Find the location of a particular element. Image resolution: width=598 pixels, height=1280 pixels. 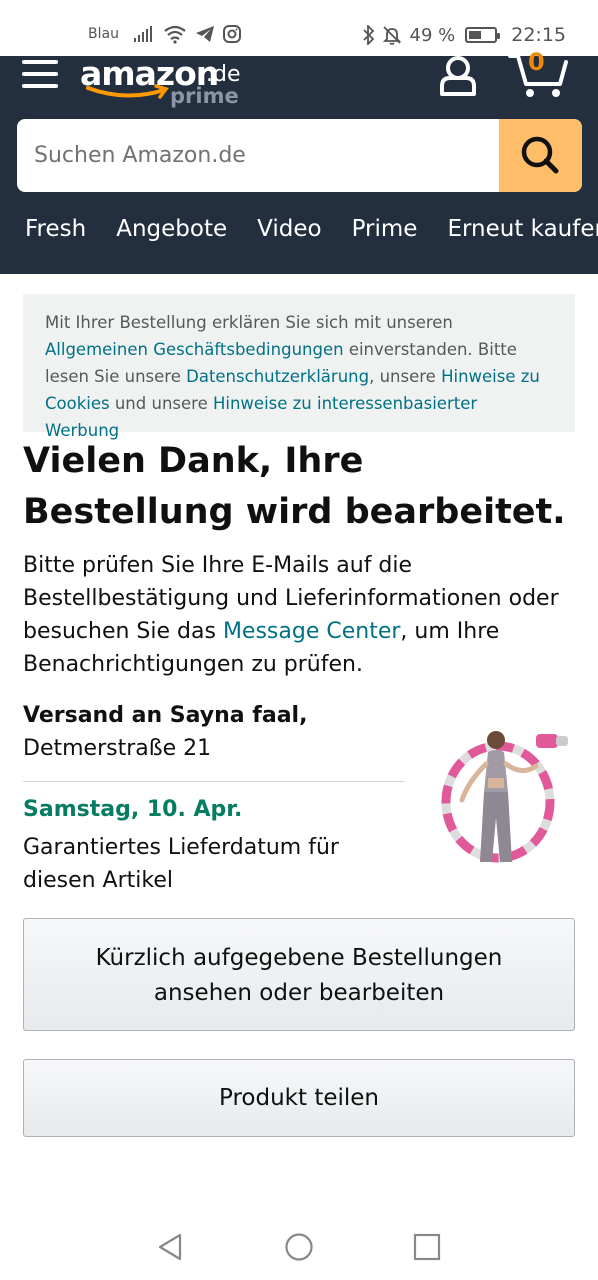

mute-icon is located at coordinates (391, 35).